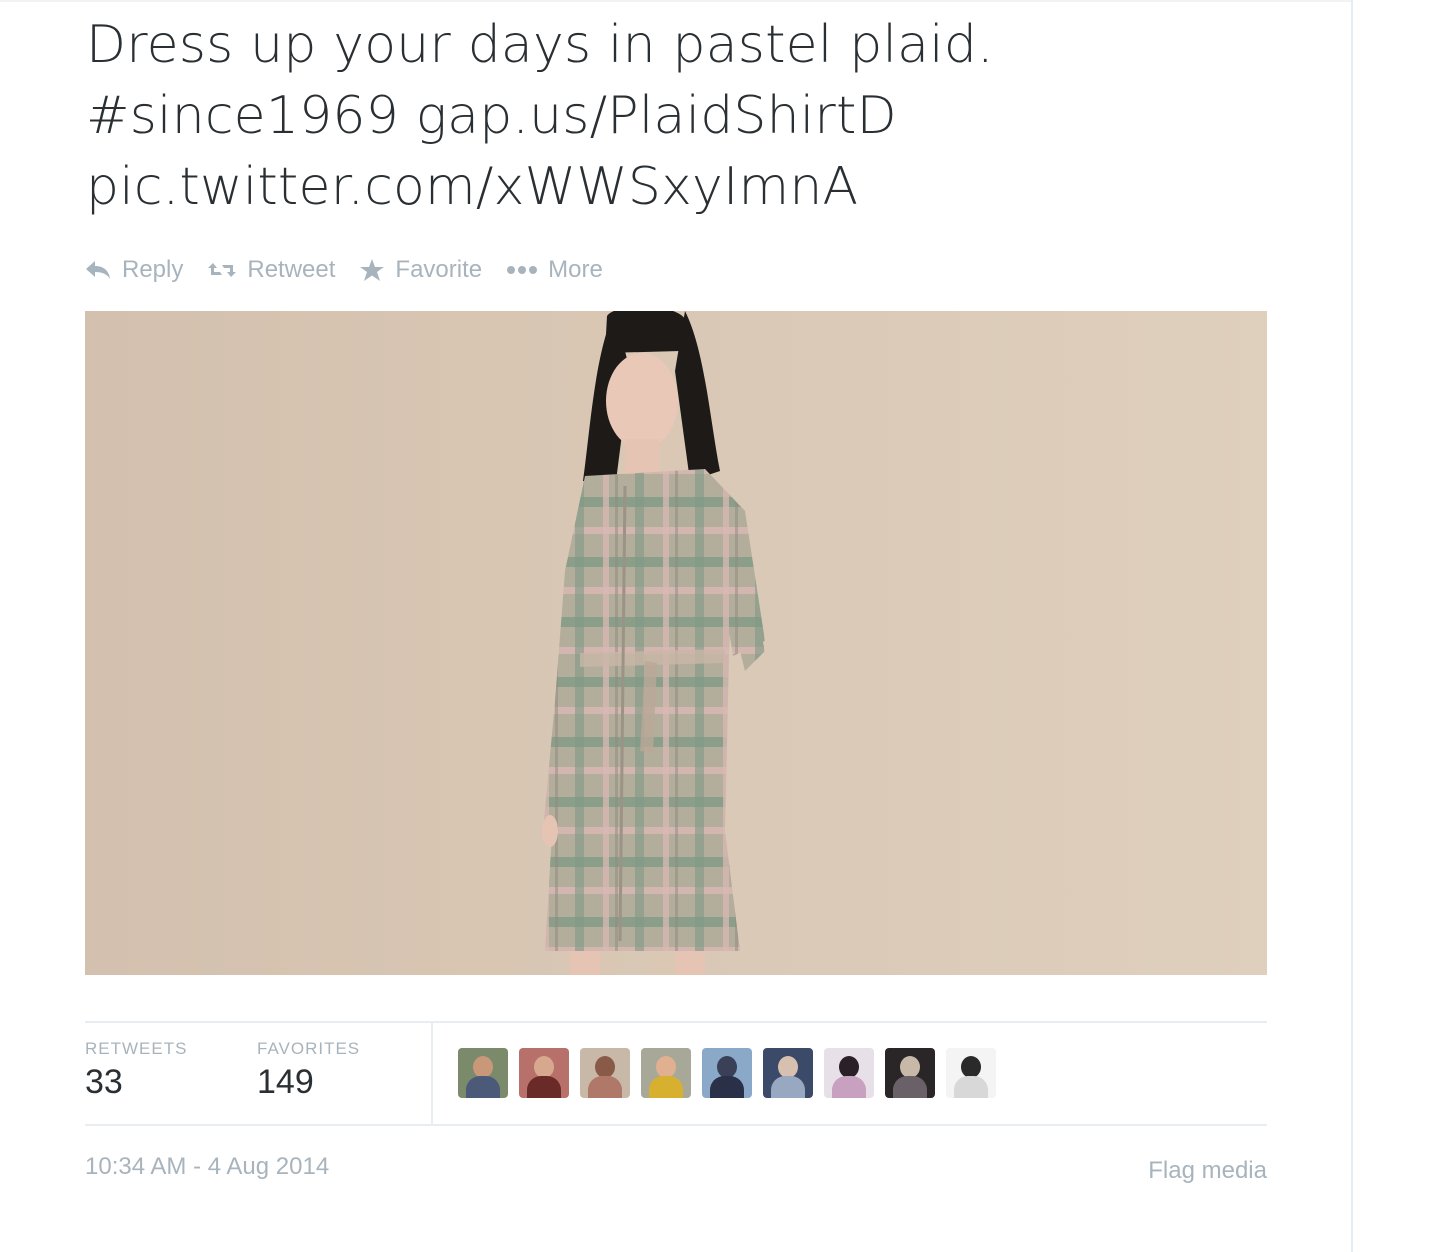  I want to click on ellipsis-icon, so click(522, 270).